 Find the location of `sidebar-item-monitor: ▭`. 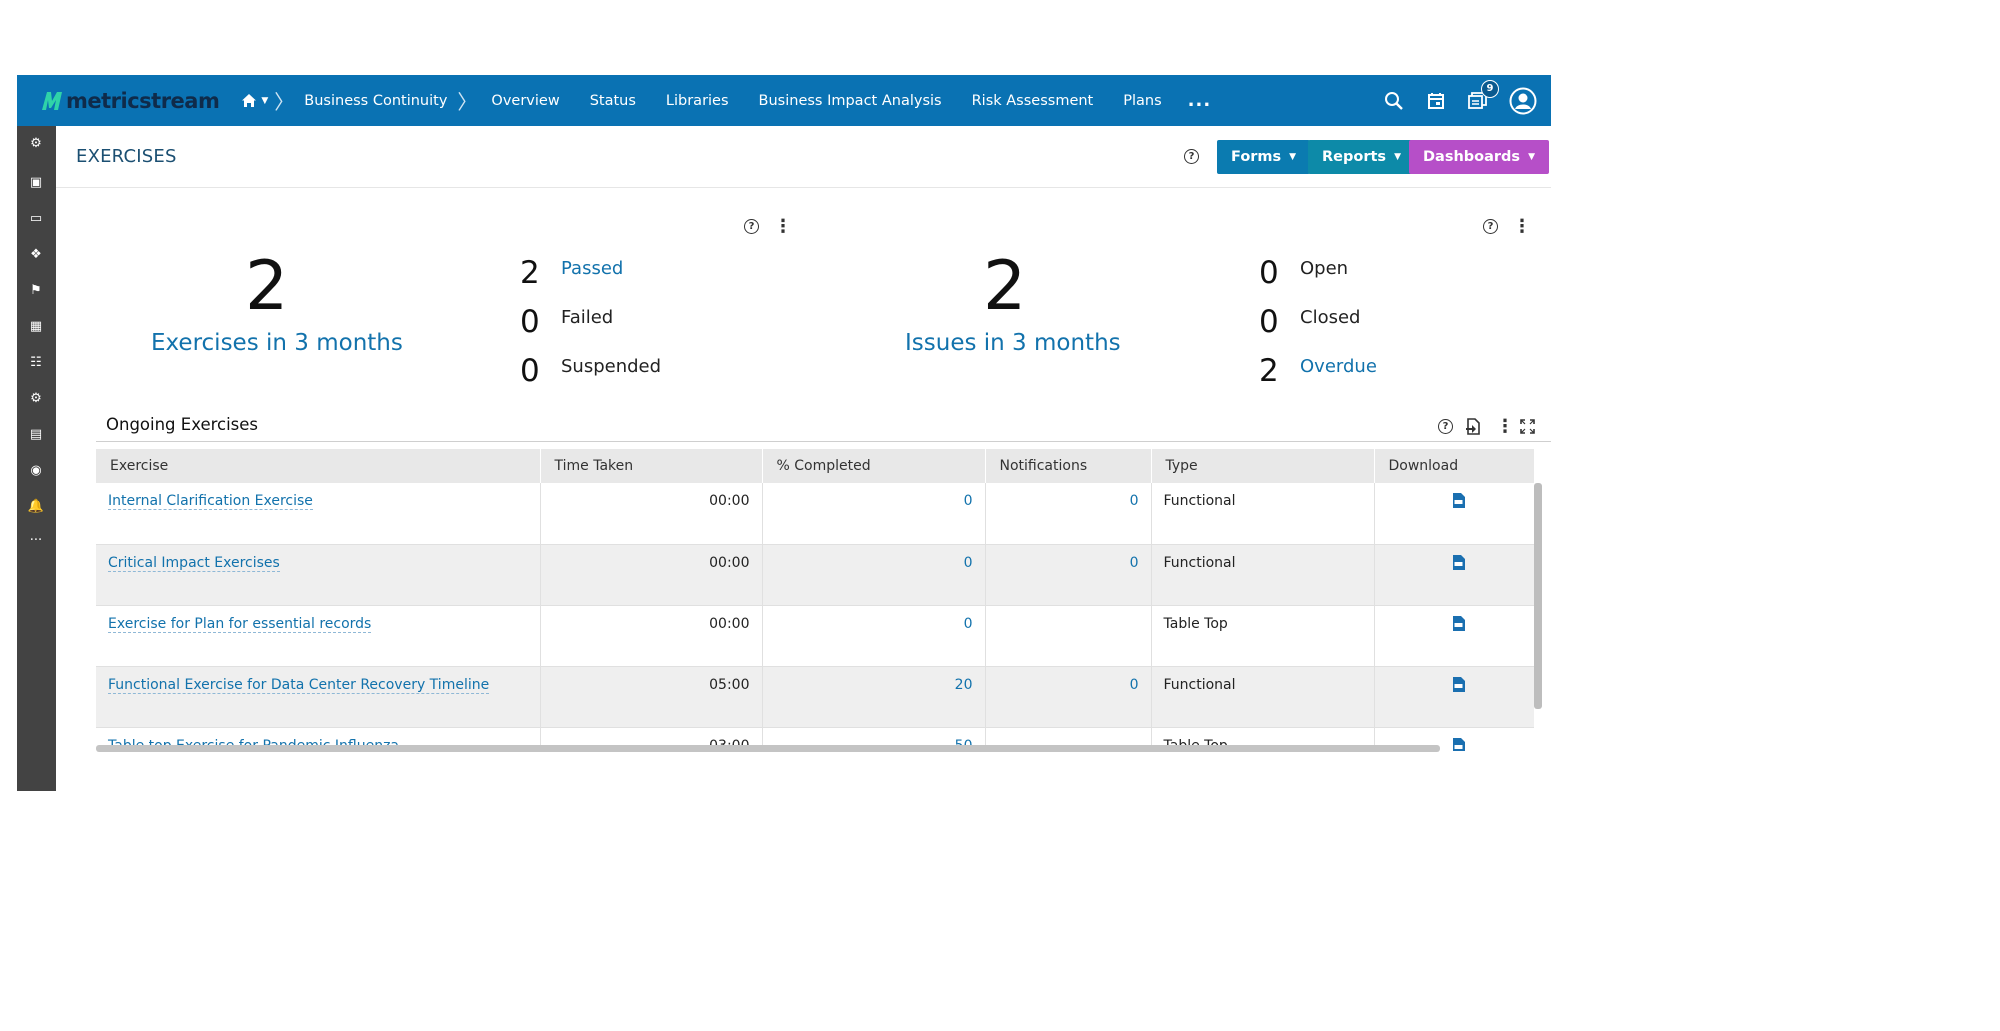

sidebar-item-monitor: ▭ is located at coordinates (36, 218).